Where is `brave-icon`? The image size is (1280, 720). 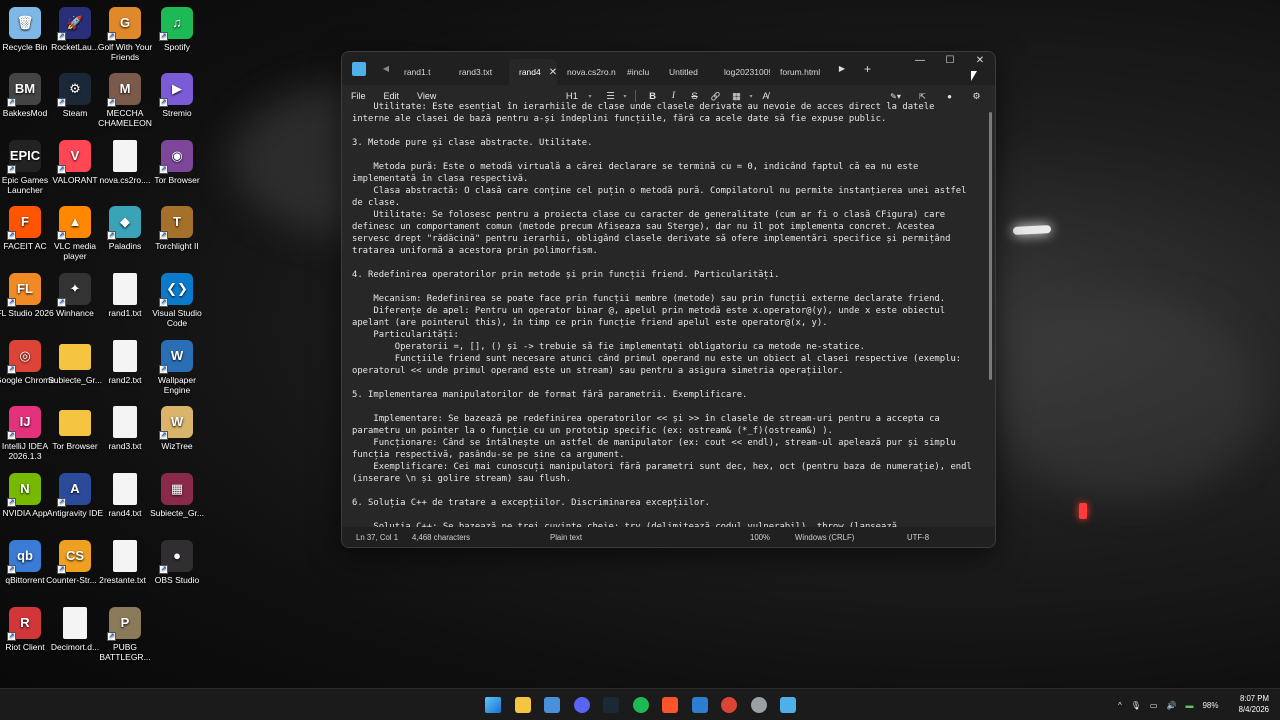
brave-icon is located at coordinates (670, 705).